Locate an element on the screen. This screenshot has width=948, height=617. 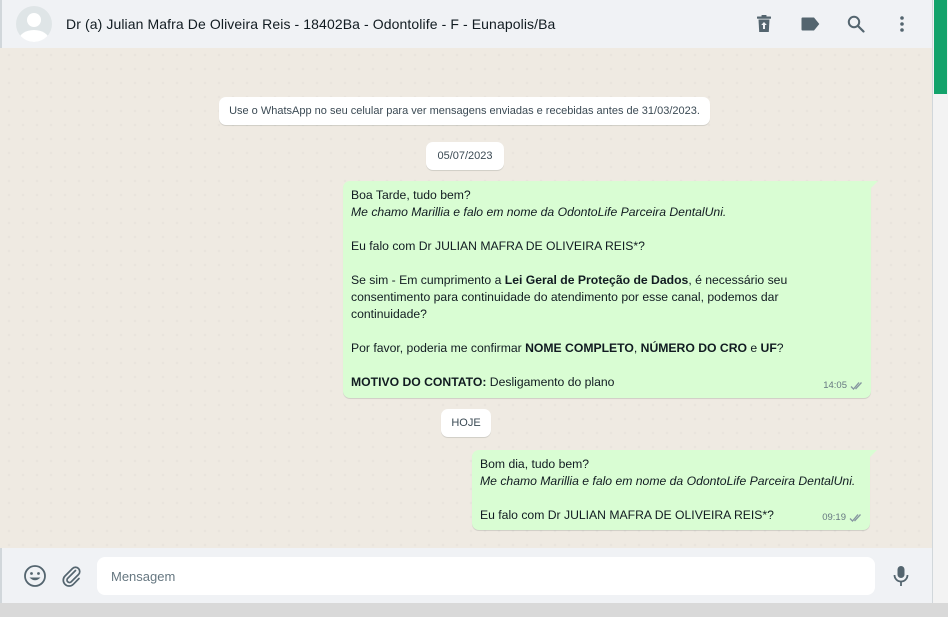
message-meta: 09:19 is located at coordinates (843, 517).